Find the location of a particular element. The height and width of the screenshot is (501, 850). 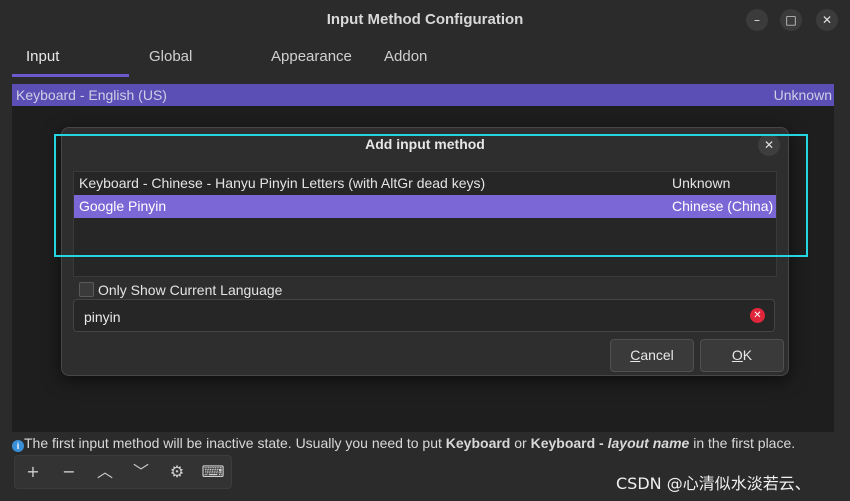

list-item-language: Unknown is located at coordinates (701, 183).